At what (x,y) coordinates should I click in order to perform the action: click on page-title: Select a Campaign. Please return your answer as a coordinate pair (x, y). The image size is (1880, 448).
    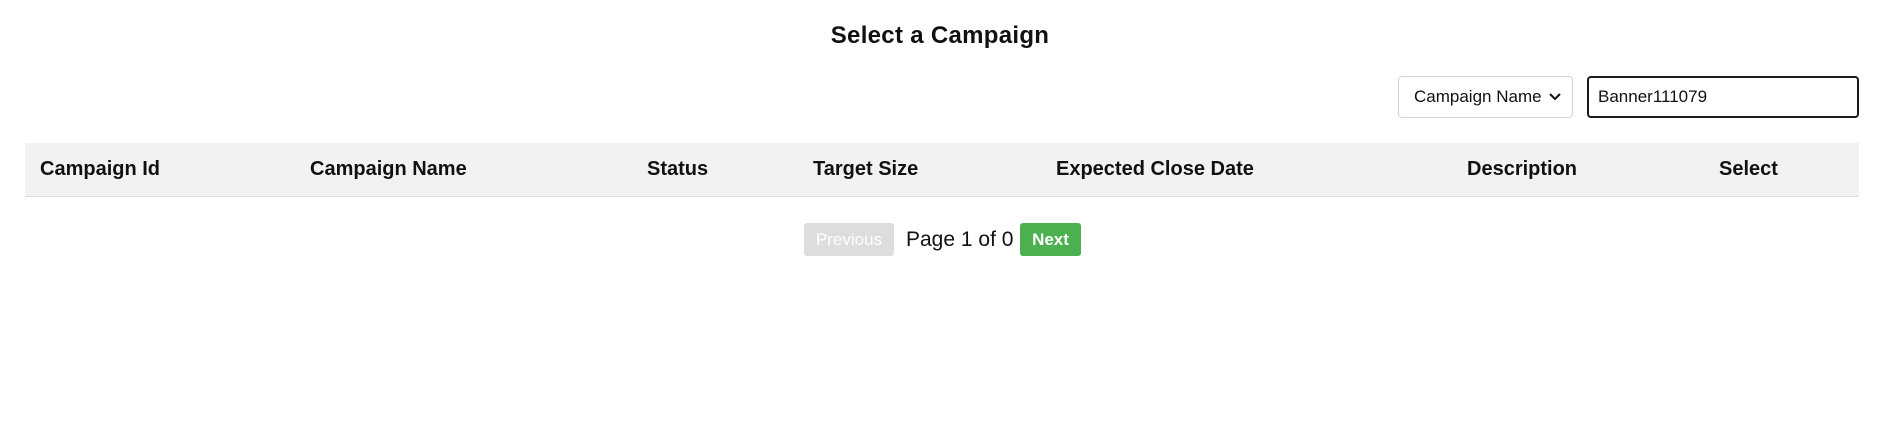
    Looking at the image, I should click on (940, 35).